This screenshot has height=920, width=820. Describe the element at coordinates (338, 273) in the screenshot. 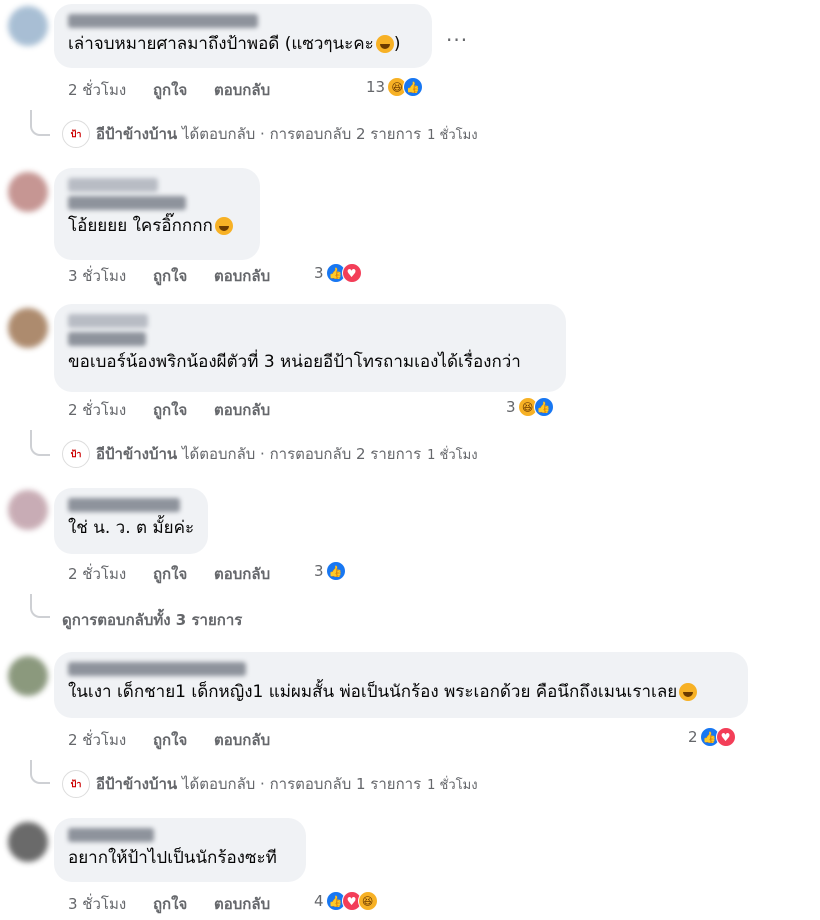

I see `reaction-summary: 3 👍 ♥` at that location.